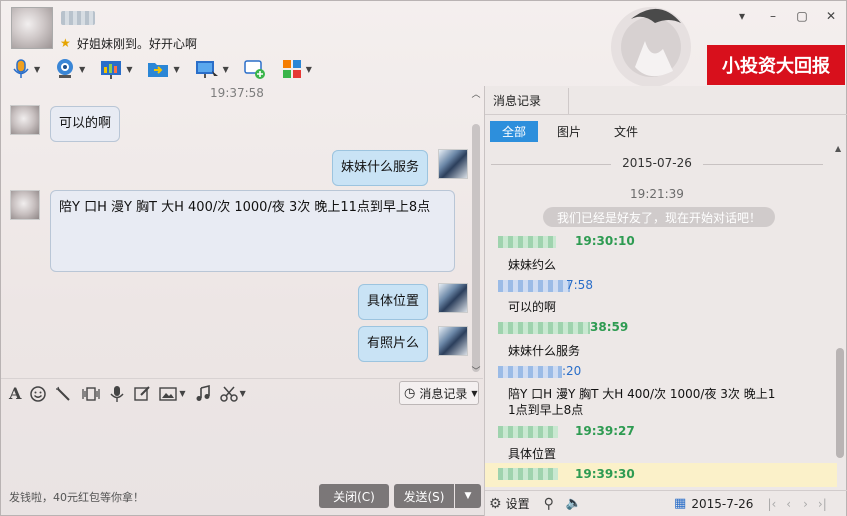  I want to click on edit-icon, so click(142, 393).